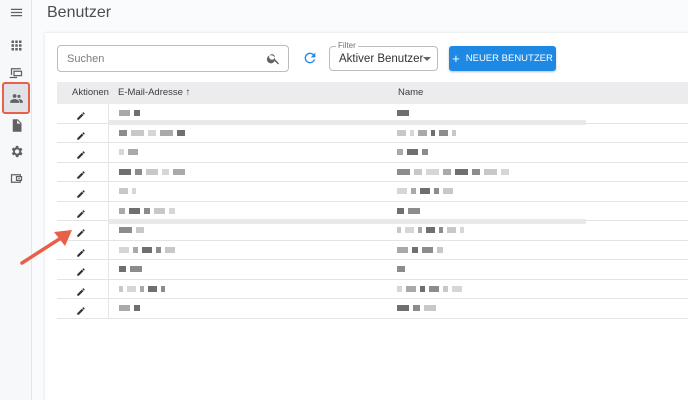  What do you see at coordinates (150, 92) in the screenshot?
I see `email-header-label: E-Mail-Adresse` at bounding box center [150, 92].